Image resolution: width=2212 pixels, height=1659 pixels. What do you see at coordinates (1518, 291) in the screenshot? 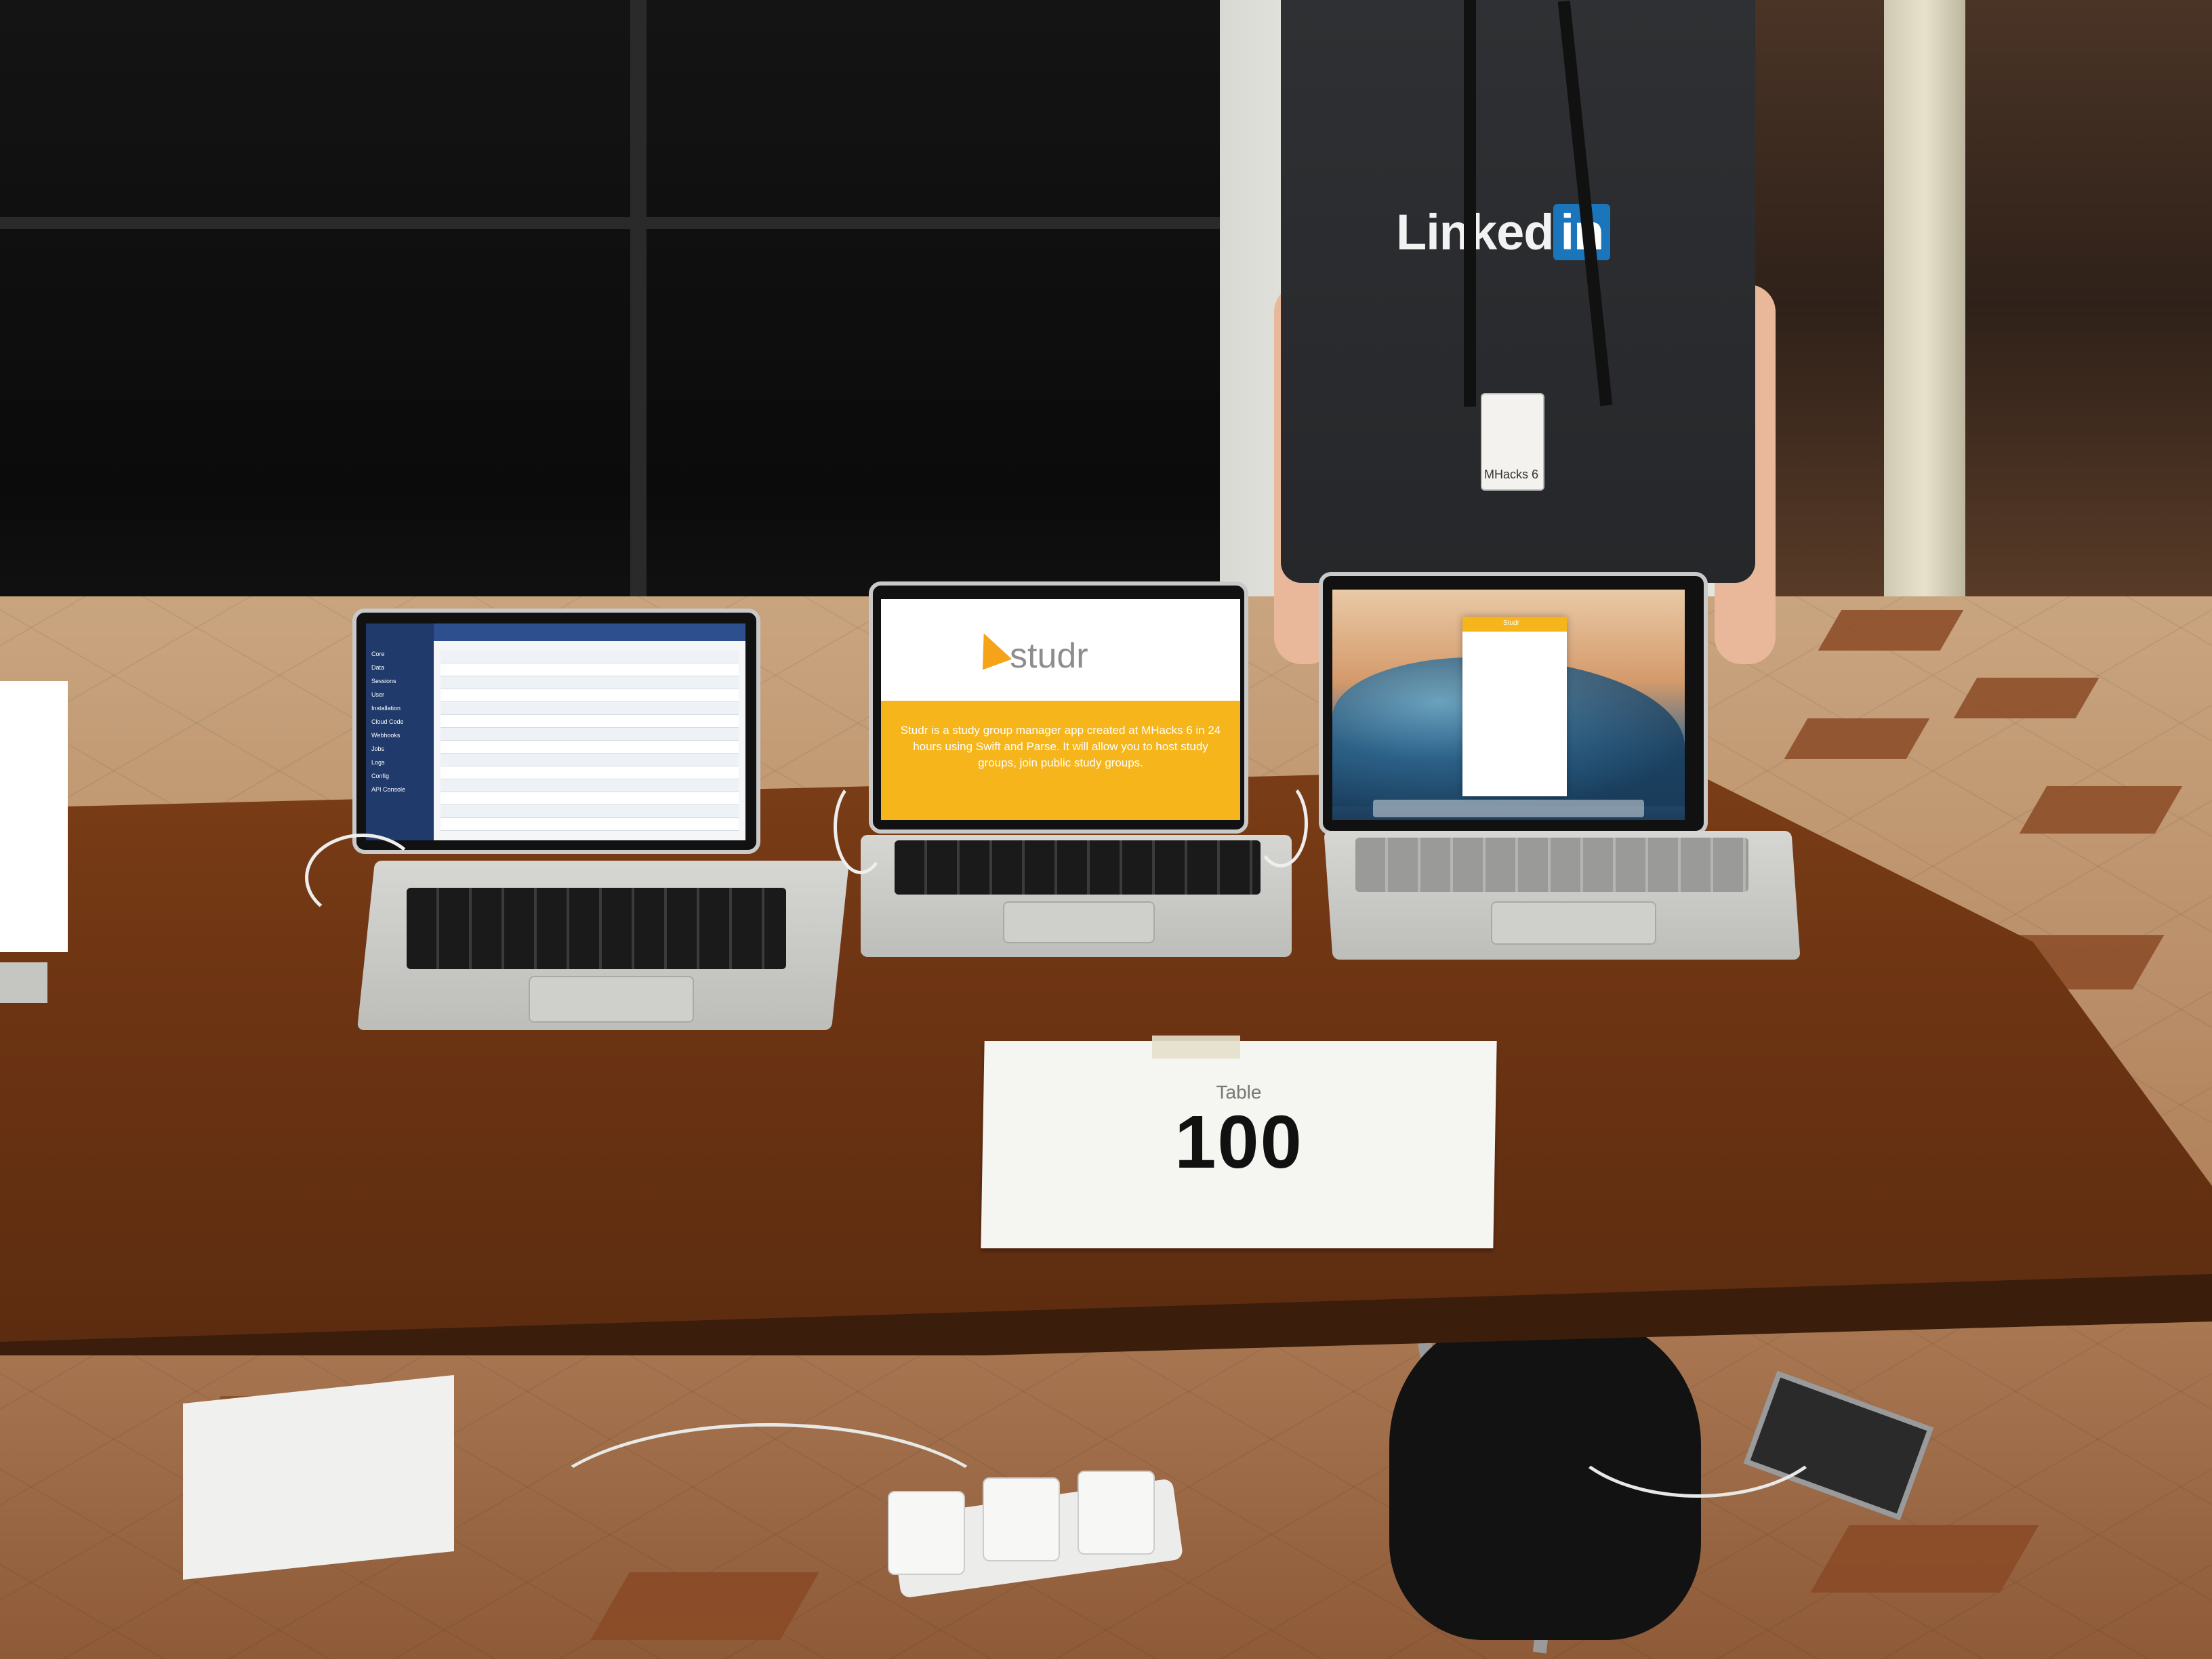
I see `person-torso` at bounding box center [1518, 291].